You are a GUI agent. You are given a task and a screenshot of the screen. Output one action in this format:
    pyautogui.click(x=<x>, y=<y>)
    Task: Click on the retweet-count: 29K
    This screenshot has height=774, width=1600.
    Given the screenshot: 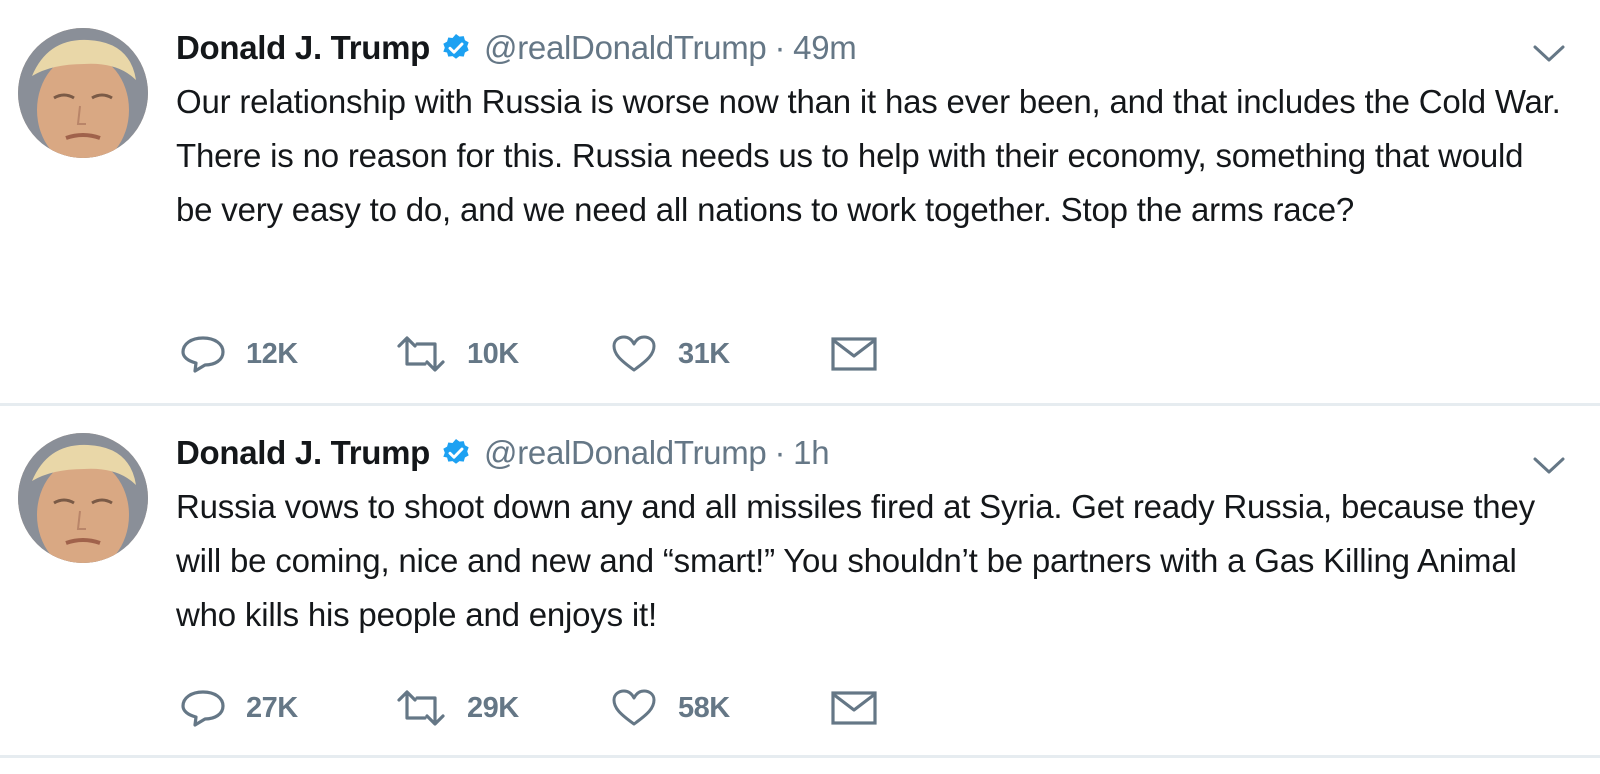 What is the action you would take?
    pyautogui.click(x=493, y=707)
    